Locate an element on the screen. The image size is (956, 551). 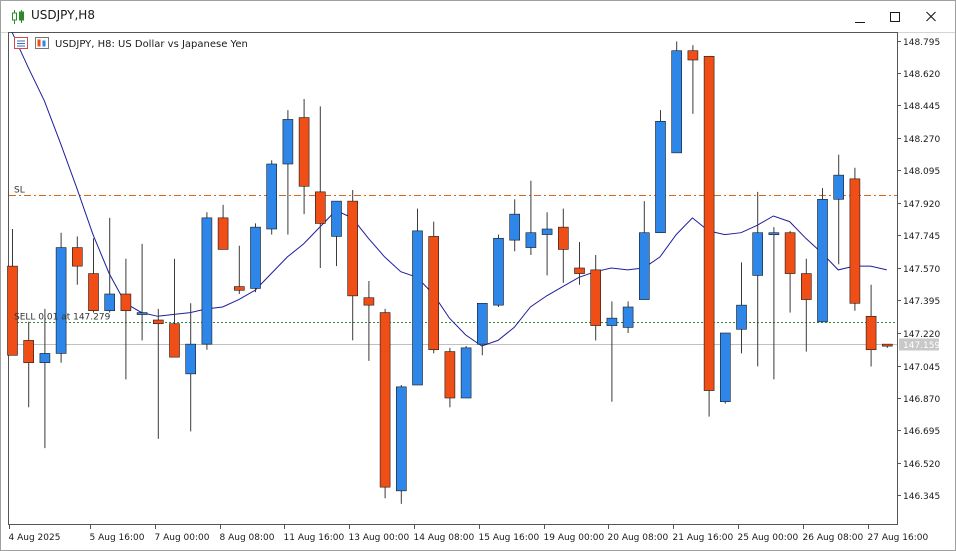
time-tick-label: 19 Aug 00:00 is located at coordinates (574, 538).